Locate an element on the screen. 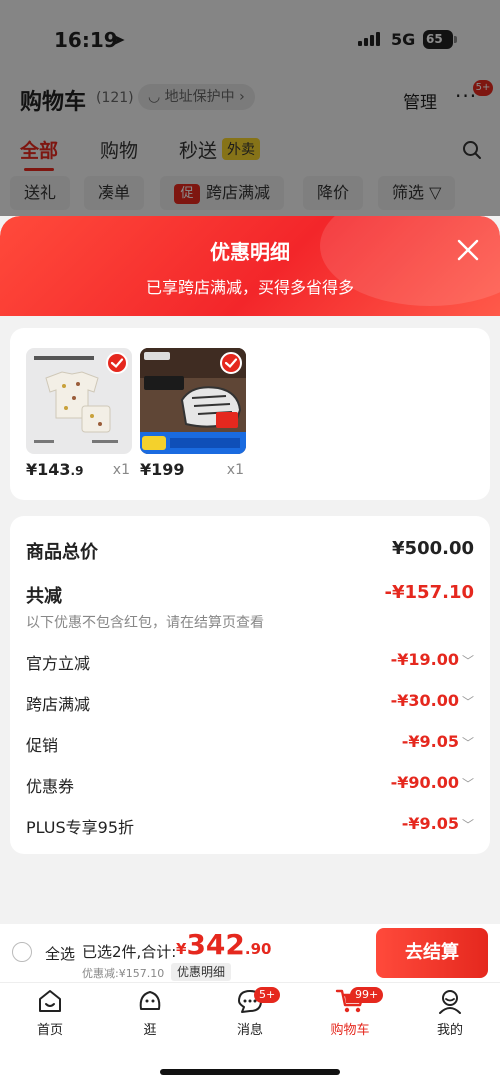  total-integer: 342 is located at coordinates (215, 944).